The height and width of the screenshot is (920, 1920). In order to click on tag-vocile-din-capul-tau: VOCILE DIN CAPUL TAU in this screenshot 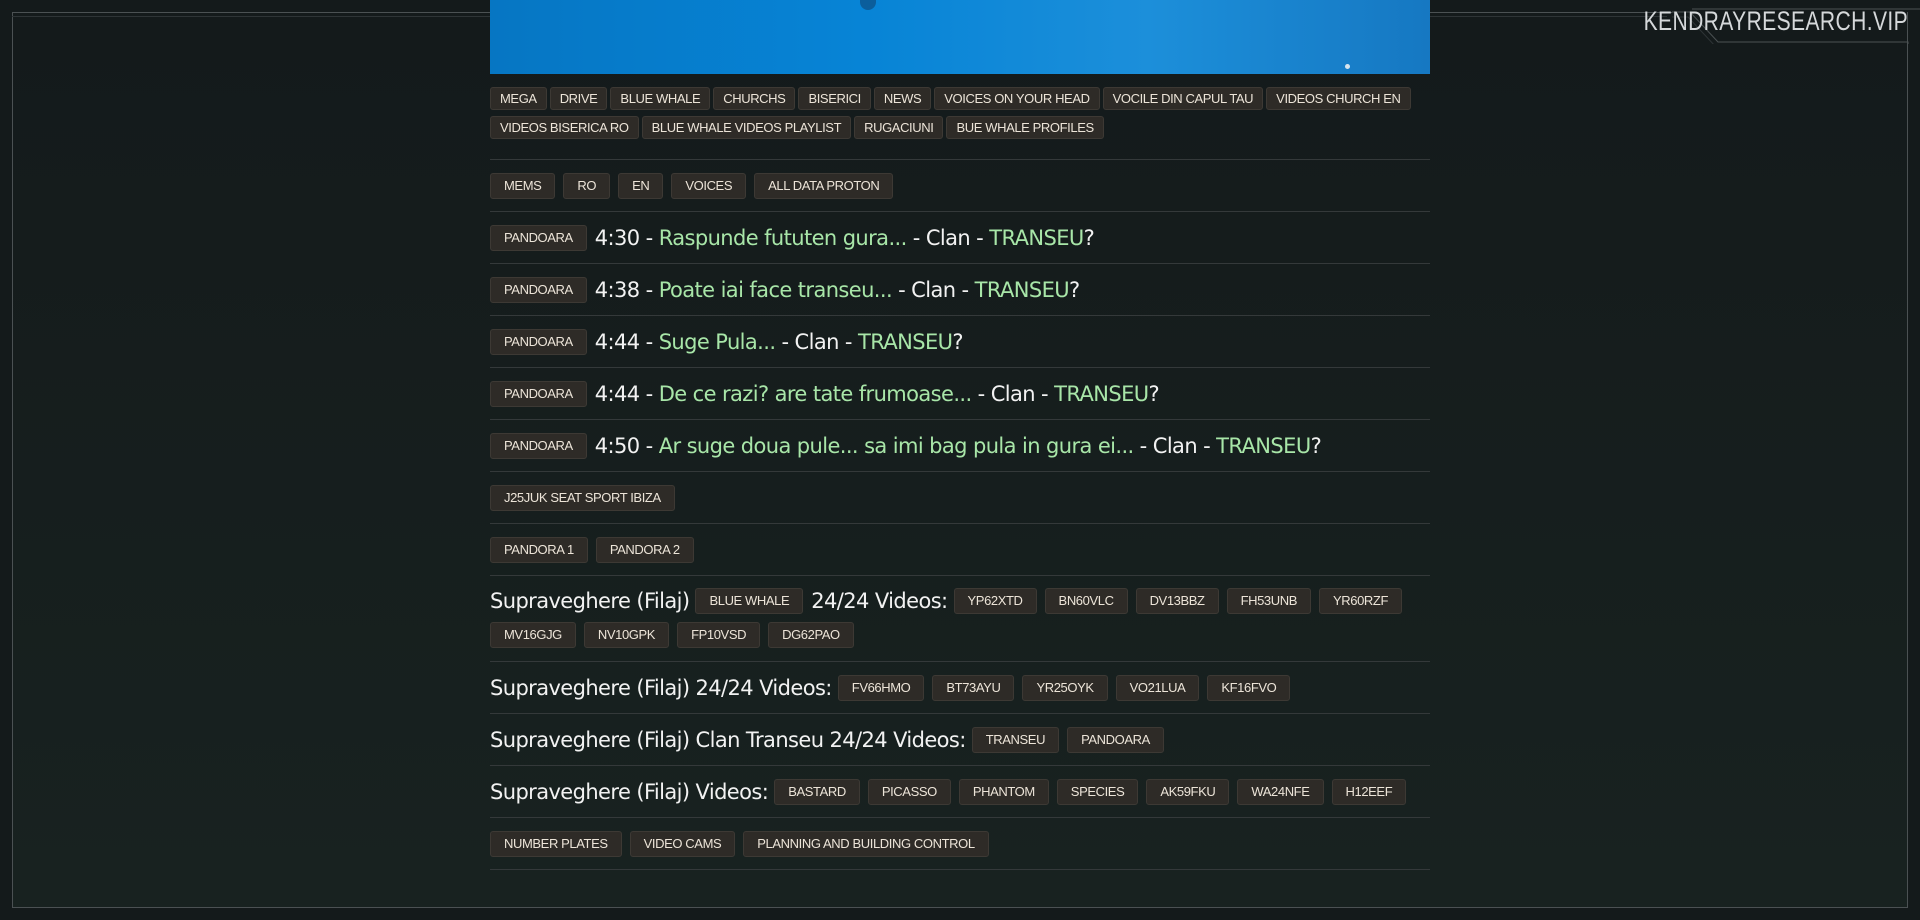, I will do `click(1183, 98)`.